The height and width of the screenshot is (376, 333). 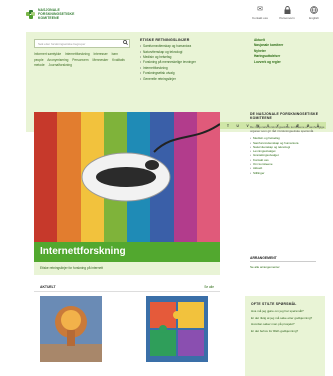 I want to click on search-input: Søk etter forskningsetiske begreper, so click(x=79, y=44).